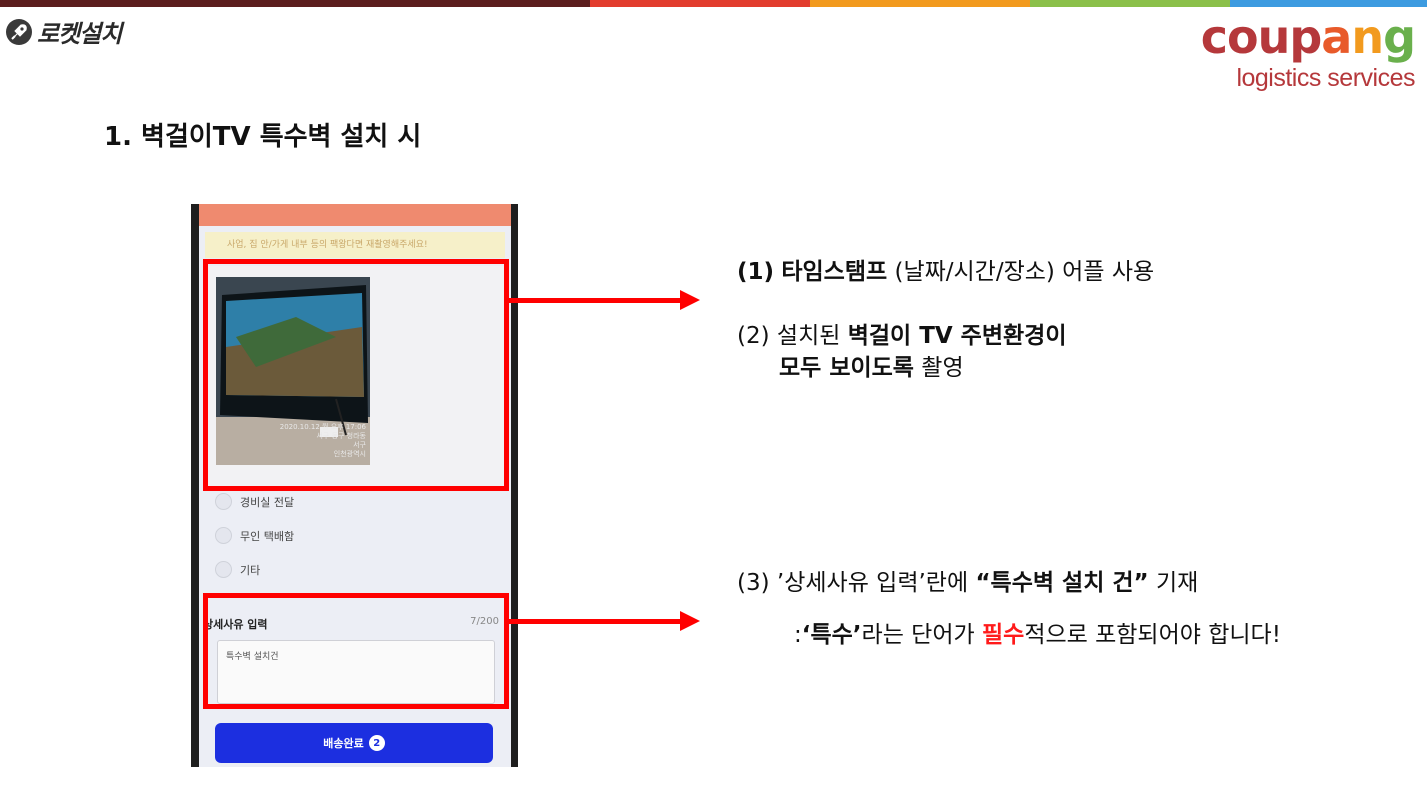 The width and height of the screenshot is (1427, 802). What do you see at coordinates (1242, 37) in the screenshot?
I see `logo-letter: o` at bounding box center [1242, 37].